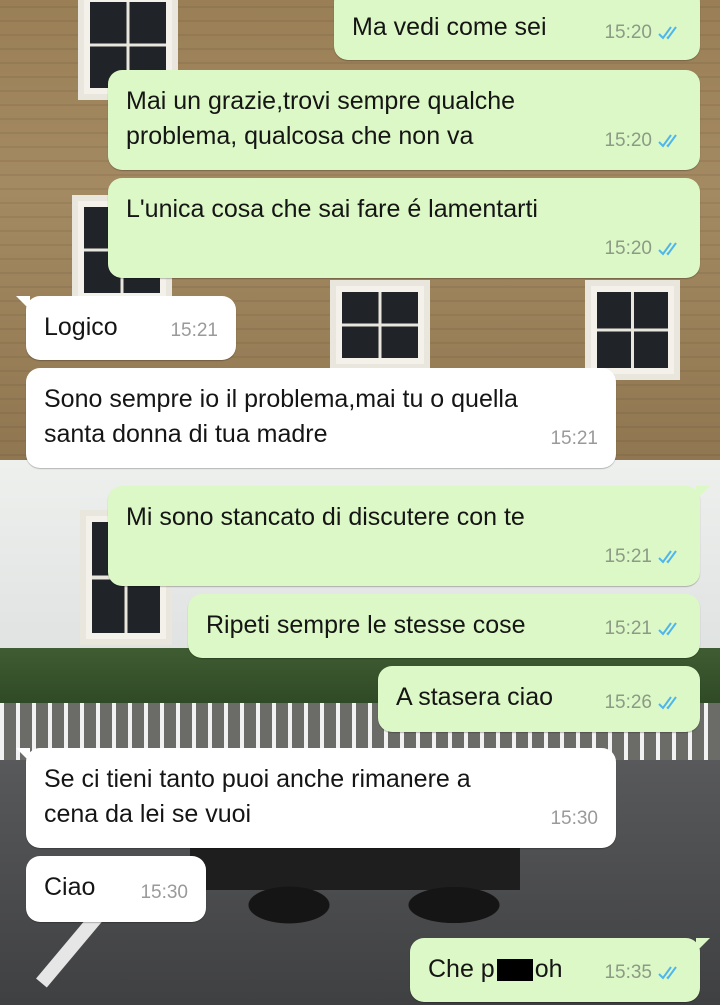  What do you see at coordinates (126, 328) in the screenshot?
I see `message-bubble-incoming: Logico 15:21` at bounding box center [126, 328].